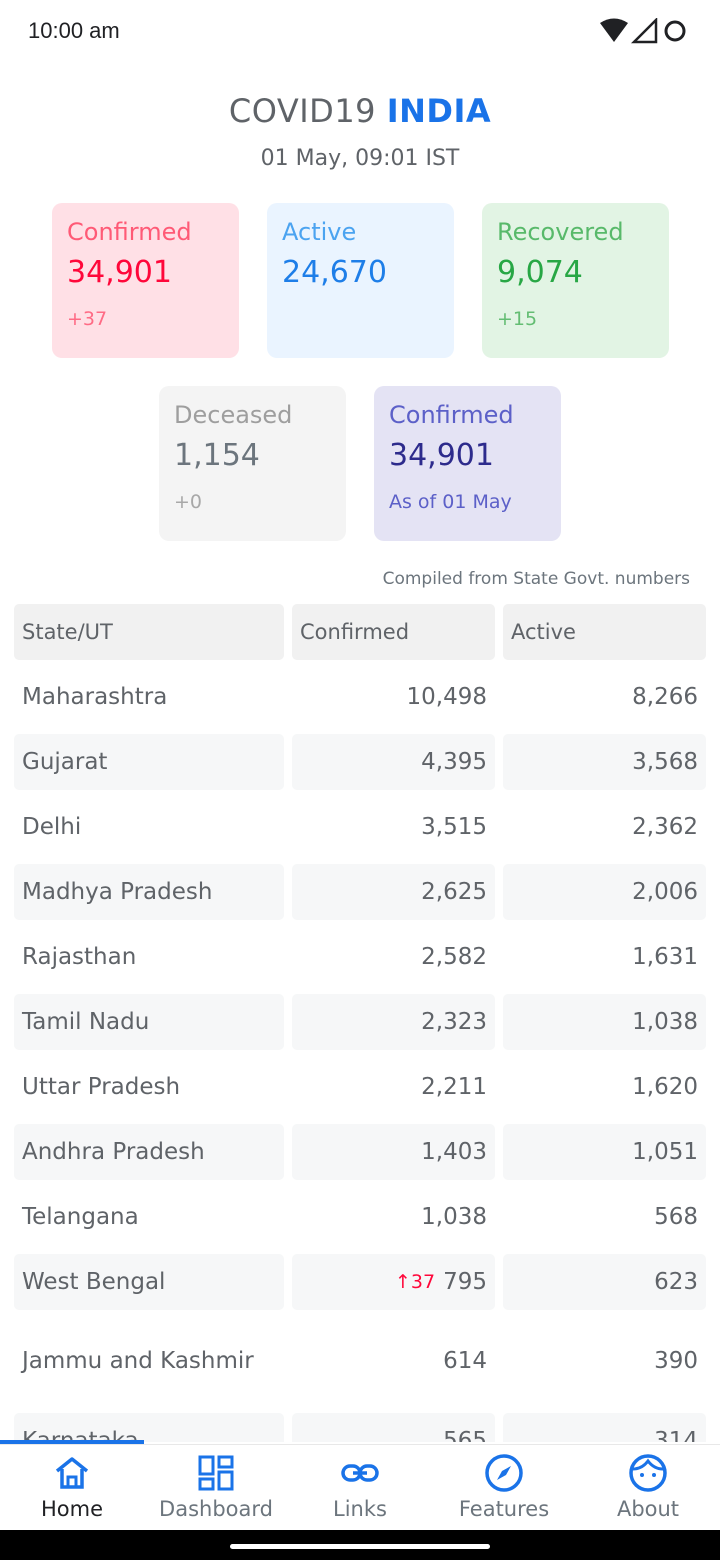 The height and width of the screenshot is (1560, 720). What do you see at coordinates (393, 1427) in the screenshot?
I see `confirmed-count: 565` at bounding box center [393, 1427].